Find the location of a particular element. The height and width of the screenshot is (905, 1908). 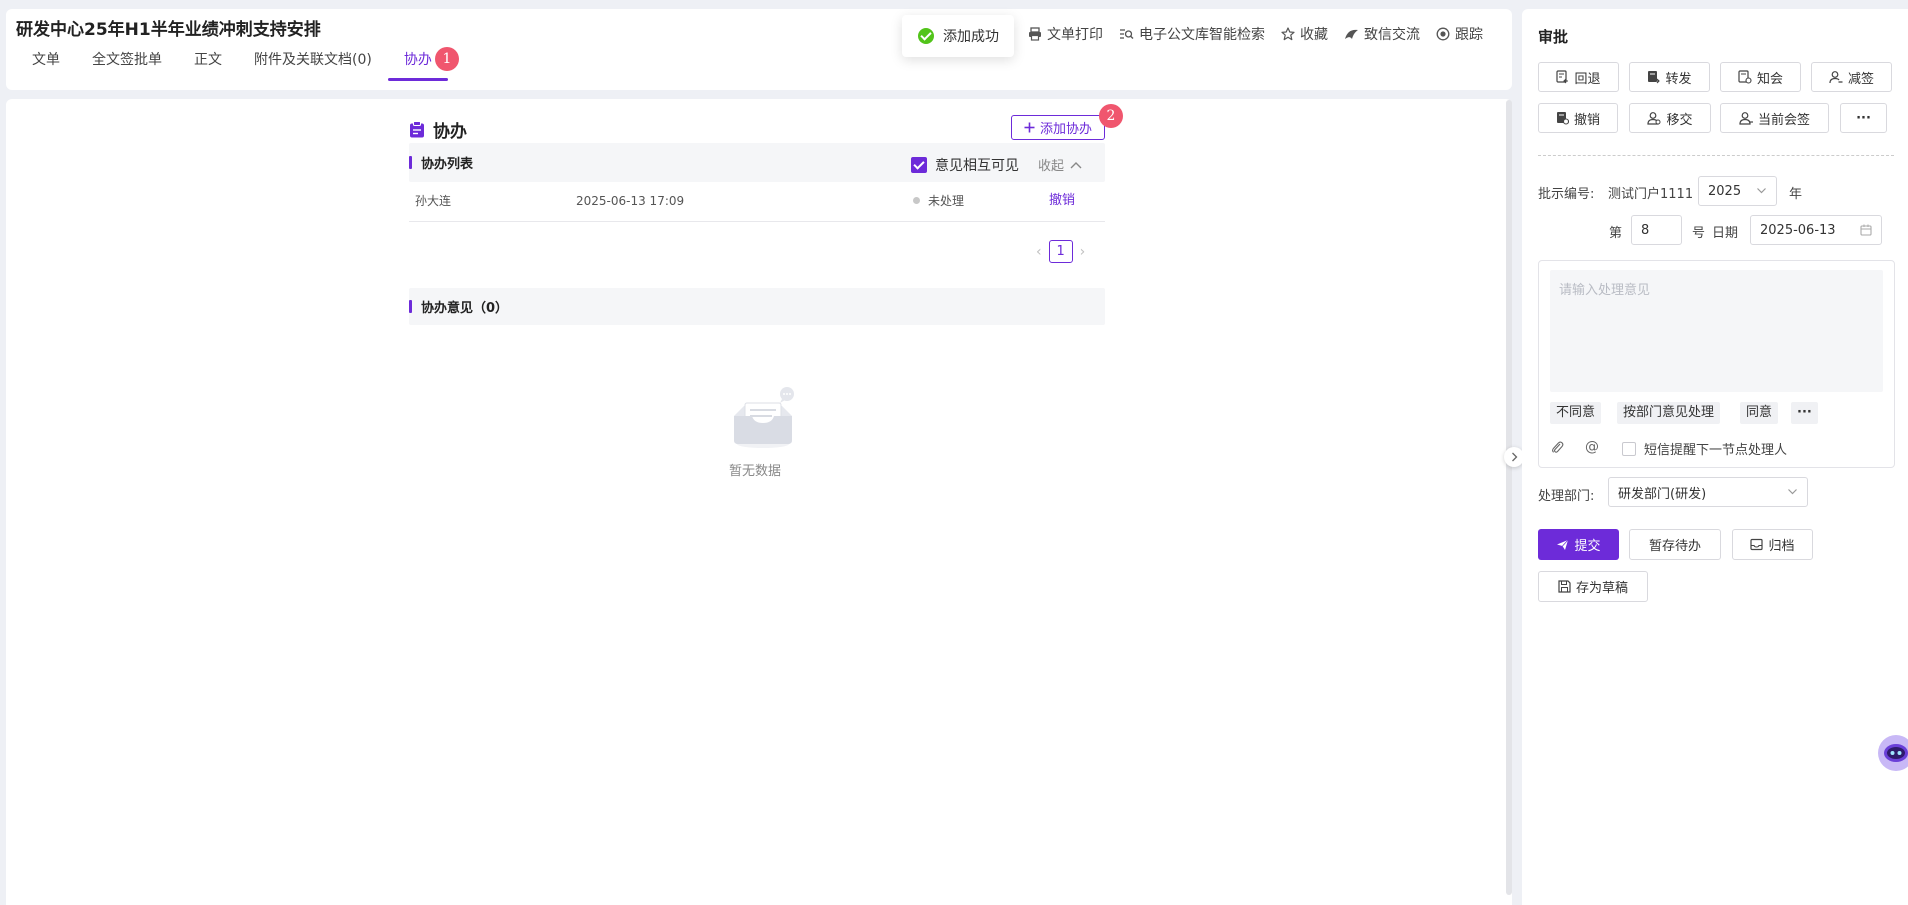

ai-assistant-robot-icon is located at coordinates (1893, 753).